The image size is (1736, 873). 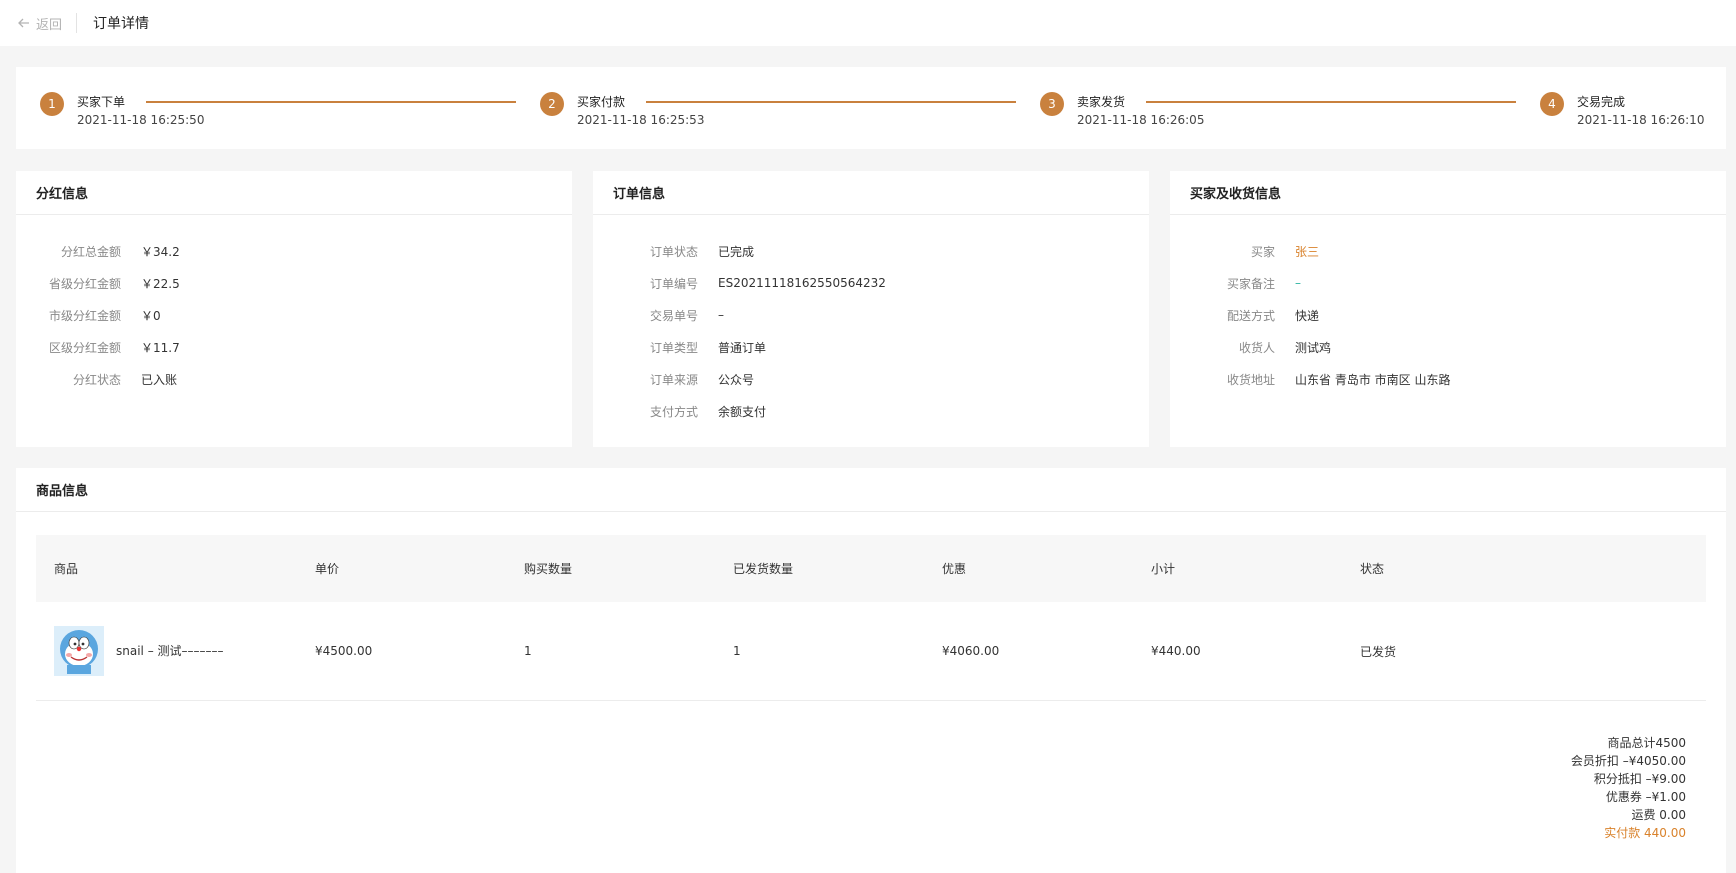 I want to click on step-number: 2, so click(x=552, y=104).